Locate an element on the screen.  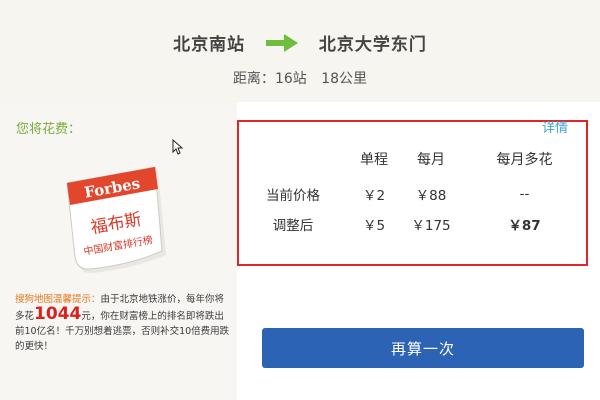
adjusted-single-fare: ￥5 is located at coordinates (374, 226).